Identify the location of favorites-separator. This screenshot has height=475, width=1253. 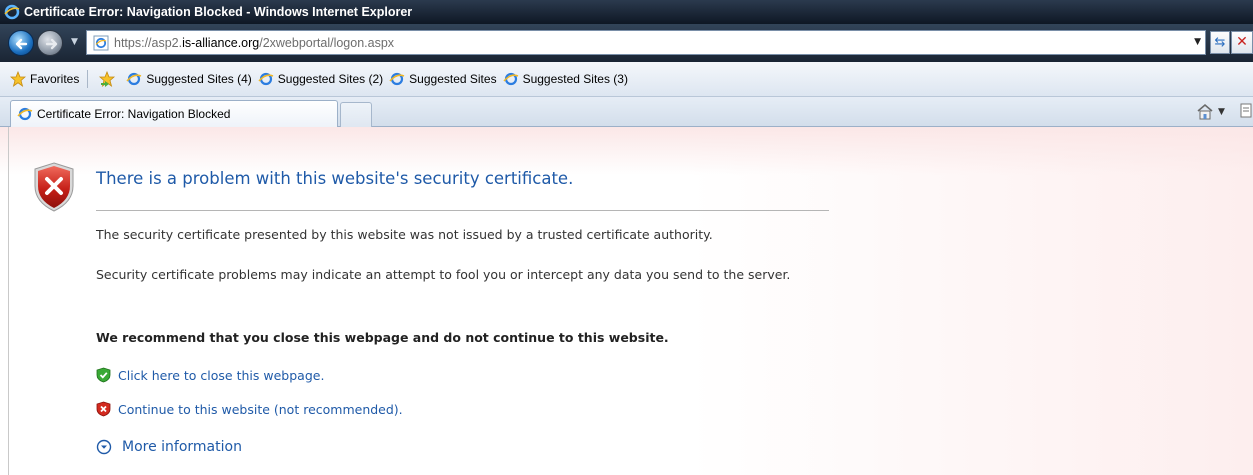
(88, 79).